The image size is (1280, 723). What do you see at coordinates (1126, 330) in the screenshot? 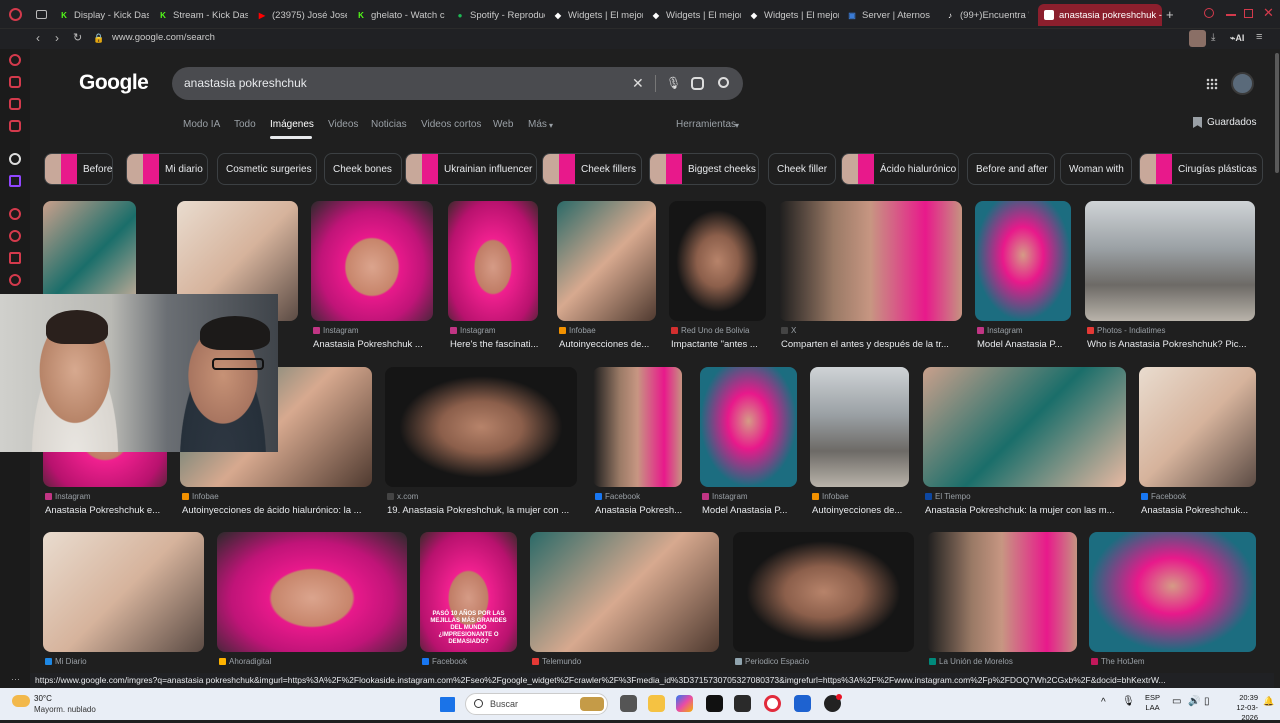
I see `result-source: Photos - Indiatimes` at bounding box center [1126, 330].